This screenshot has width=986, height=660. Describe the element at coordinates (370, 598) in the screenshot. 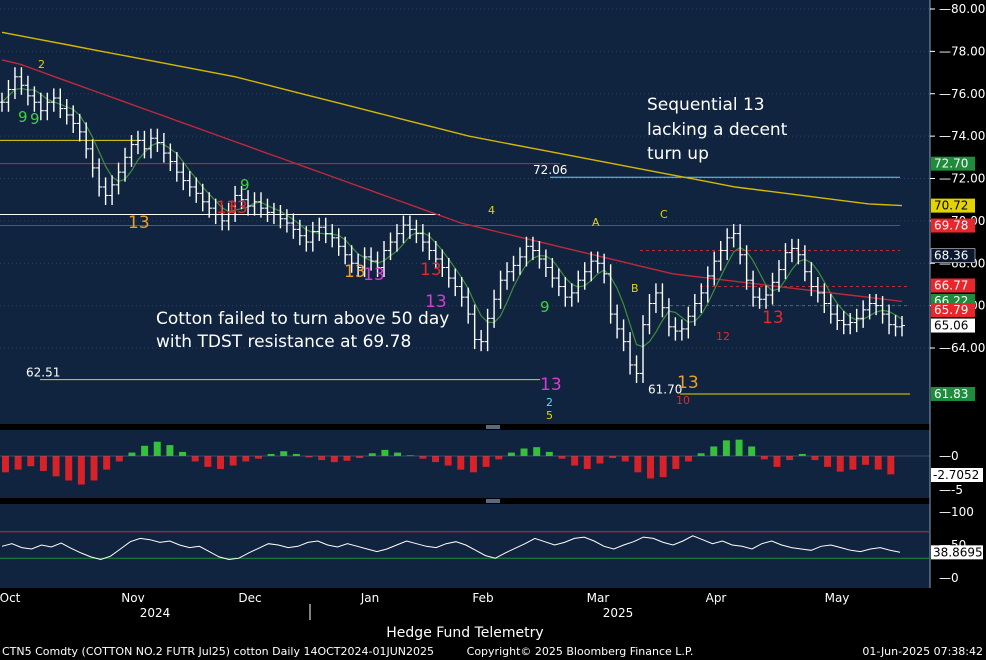

I see `time-tick-label: Jan` at that location.